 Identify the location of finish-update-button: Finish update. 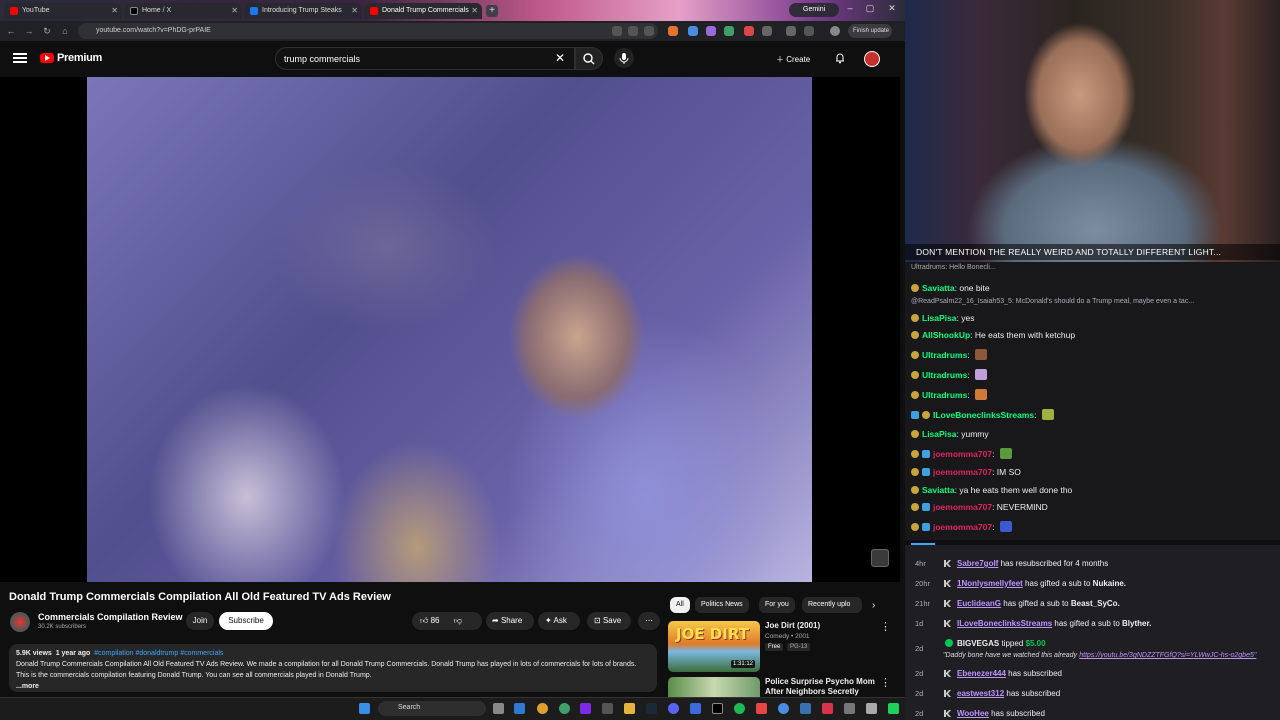
(870, 31).